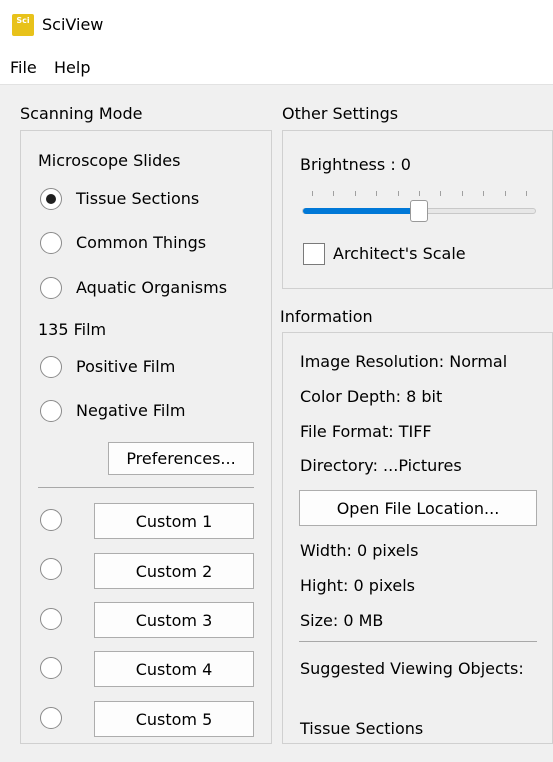 The height and width of the screenshot is (762, 553). Describe the element at coordinates (138, 198) in the screenshot. I see `label-tissue-sections: Tissue Sections` at that location.